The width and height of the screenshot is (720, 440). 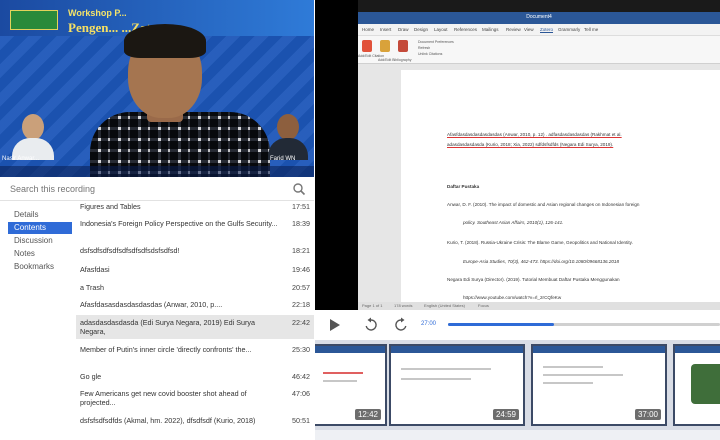 I want to click on contents-row-time: 22:18, so click(x=301, y=304).